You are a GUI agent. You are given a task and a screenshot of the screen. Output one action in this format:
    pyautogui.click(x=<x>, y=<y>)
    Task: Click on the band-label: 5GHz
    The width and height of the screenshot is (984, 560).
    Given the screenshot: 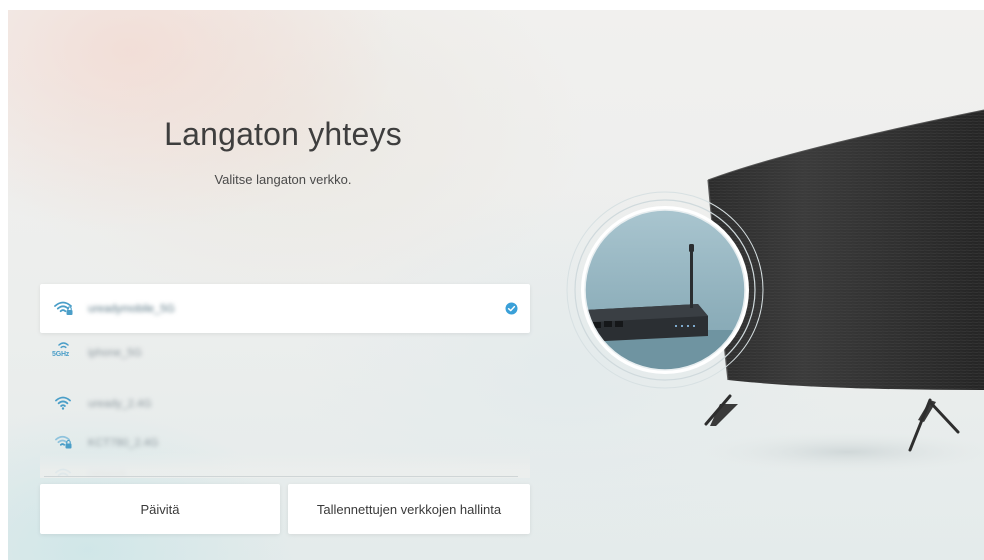 What is the action you would take?
    pyautogui.click(x=61, y=354)
    